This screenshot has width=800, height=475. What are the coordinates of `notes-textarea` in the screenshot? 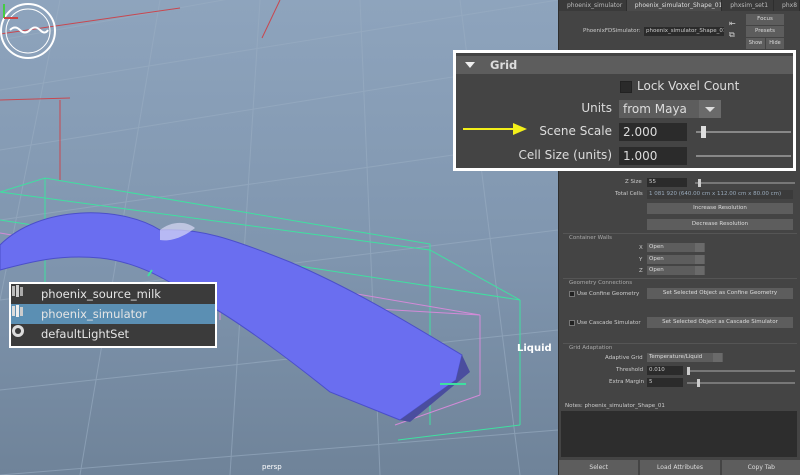 It's located at (679, 434).